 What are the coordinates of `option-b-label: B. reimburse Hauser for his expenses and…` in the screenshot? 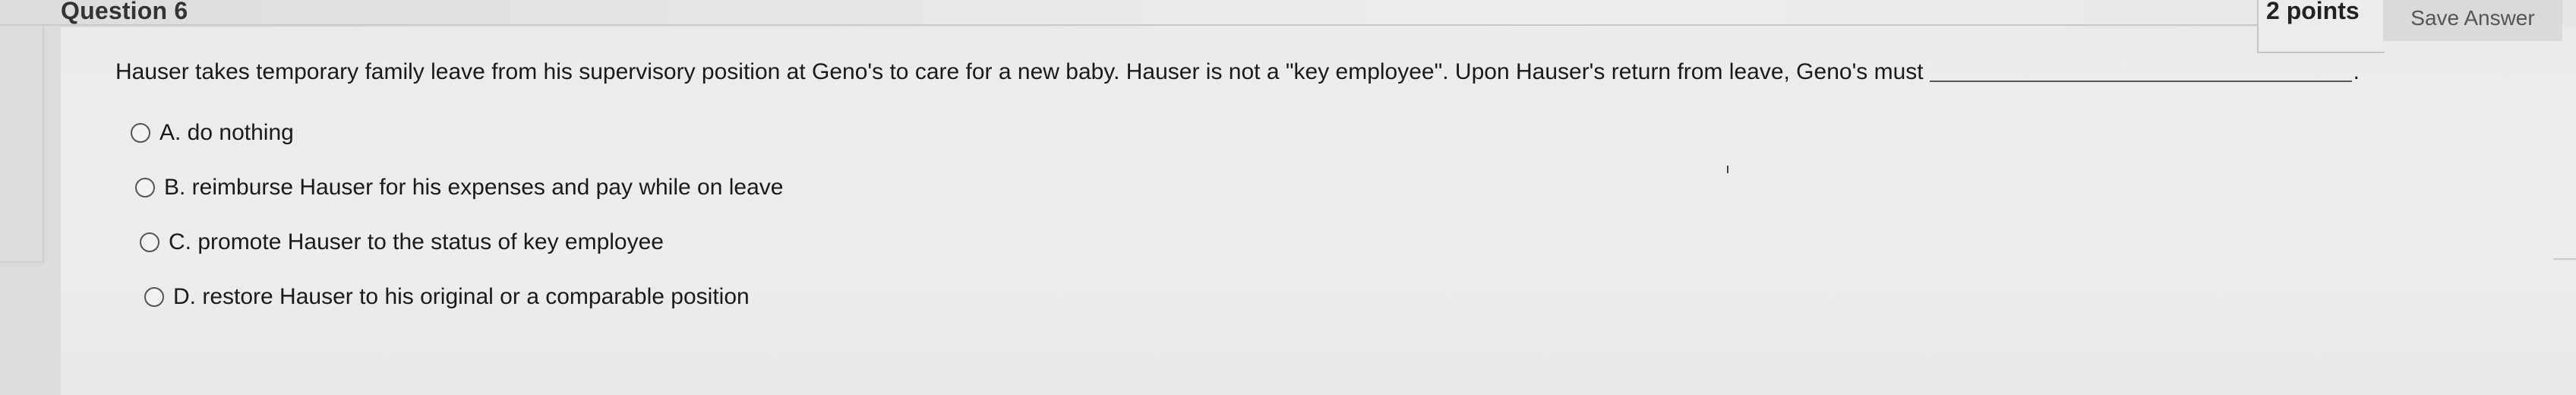 It's located at (474, 187).